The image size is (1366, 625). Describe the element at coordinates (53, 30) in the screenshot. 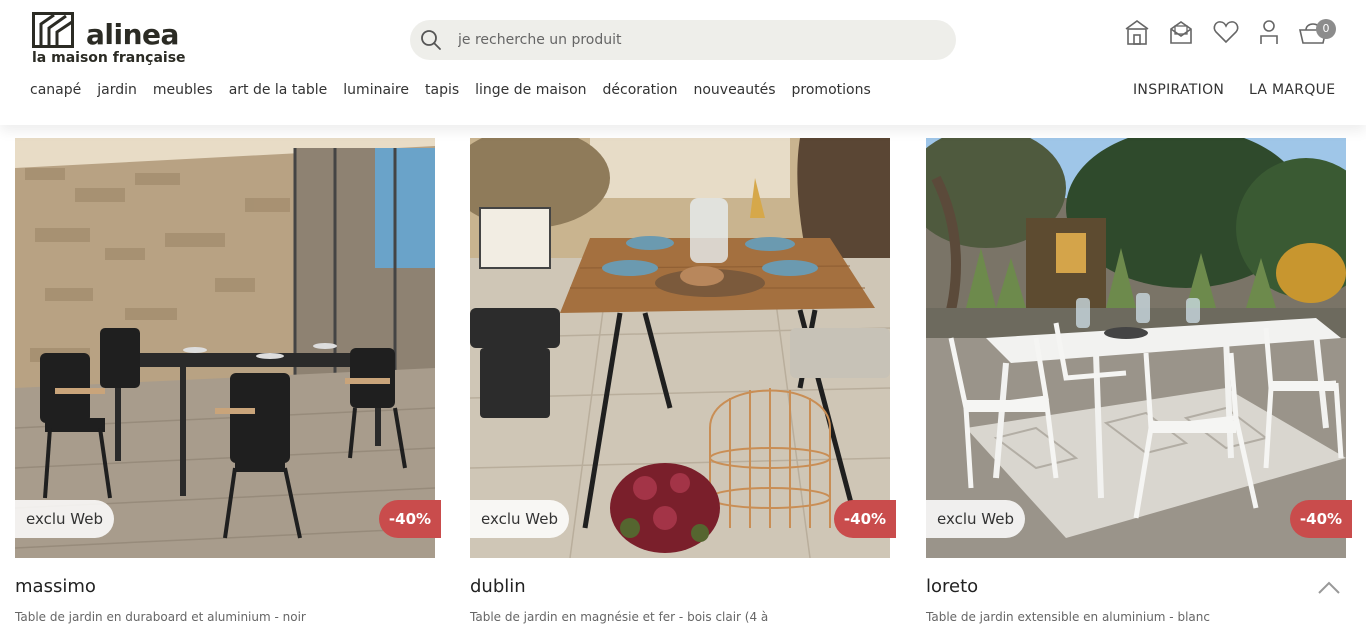

I see `logo-mark-icon` at that location.